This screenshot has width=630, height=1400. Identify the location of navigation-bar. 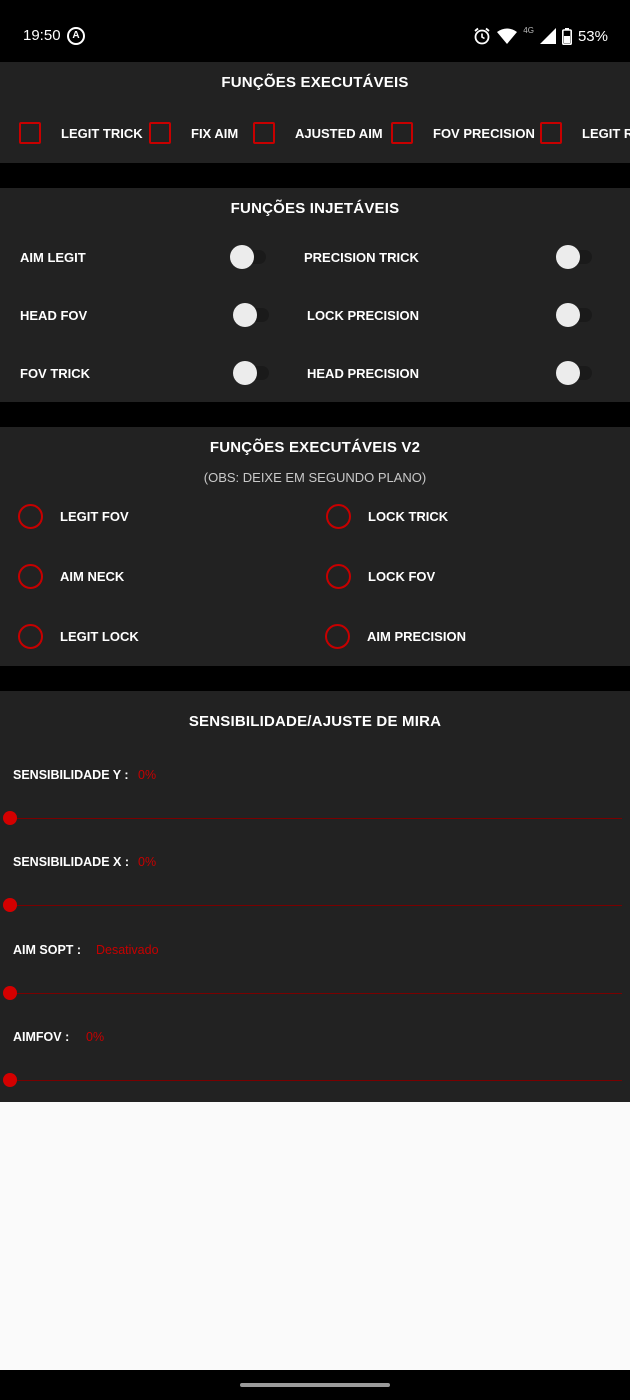
(315, 1385).